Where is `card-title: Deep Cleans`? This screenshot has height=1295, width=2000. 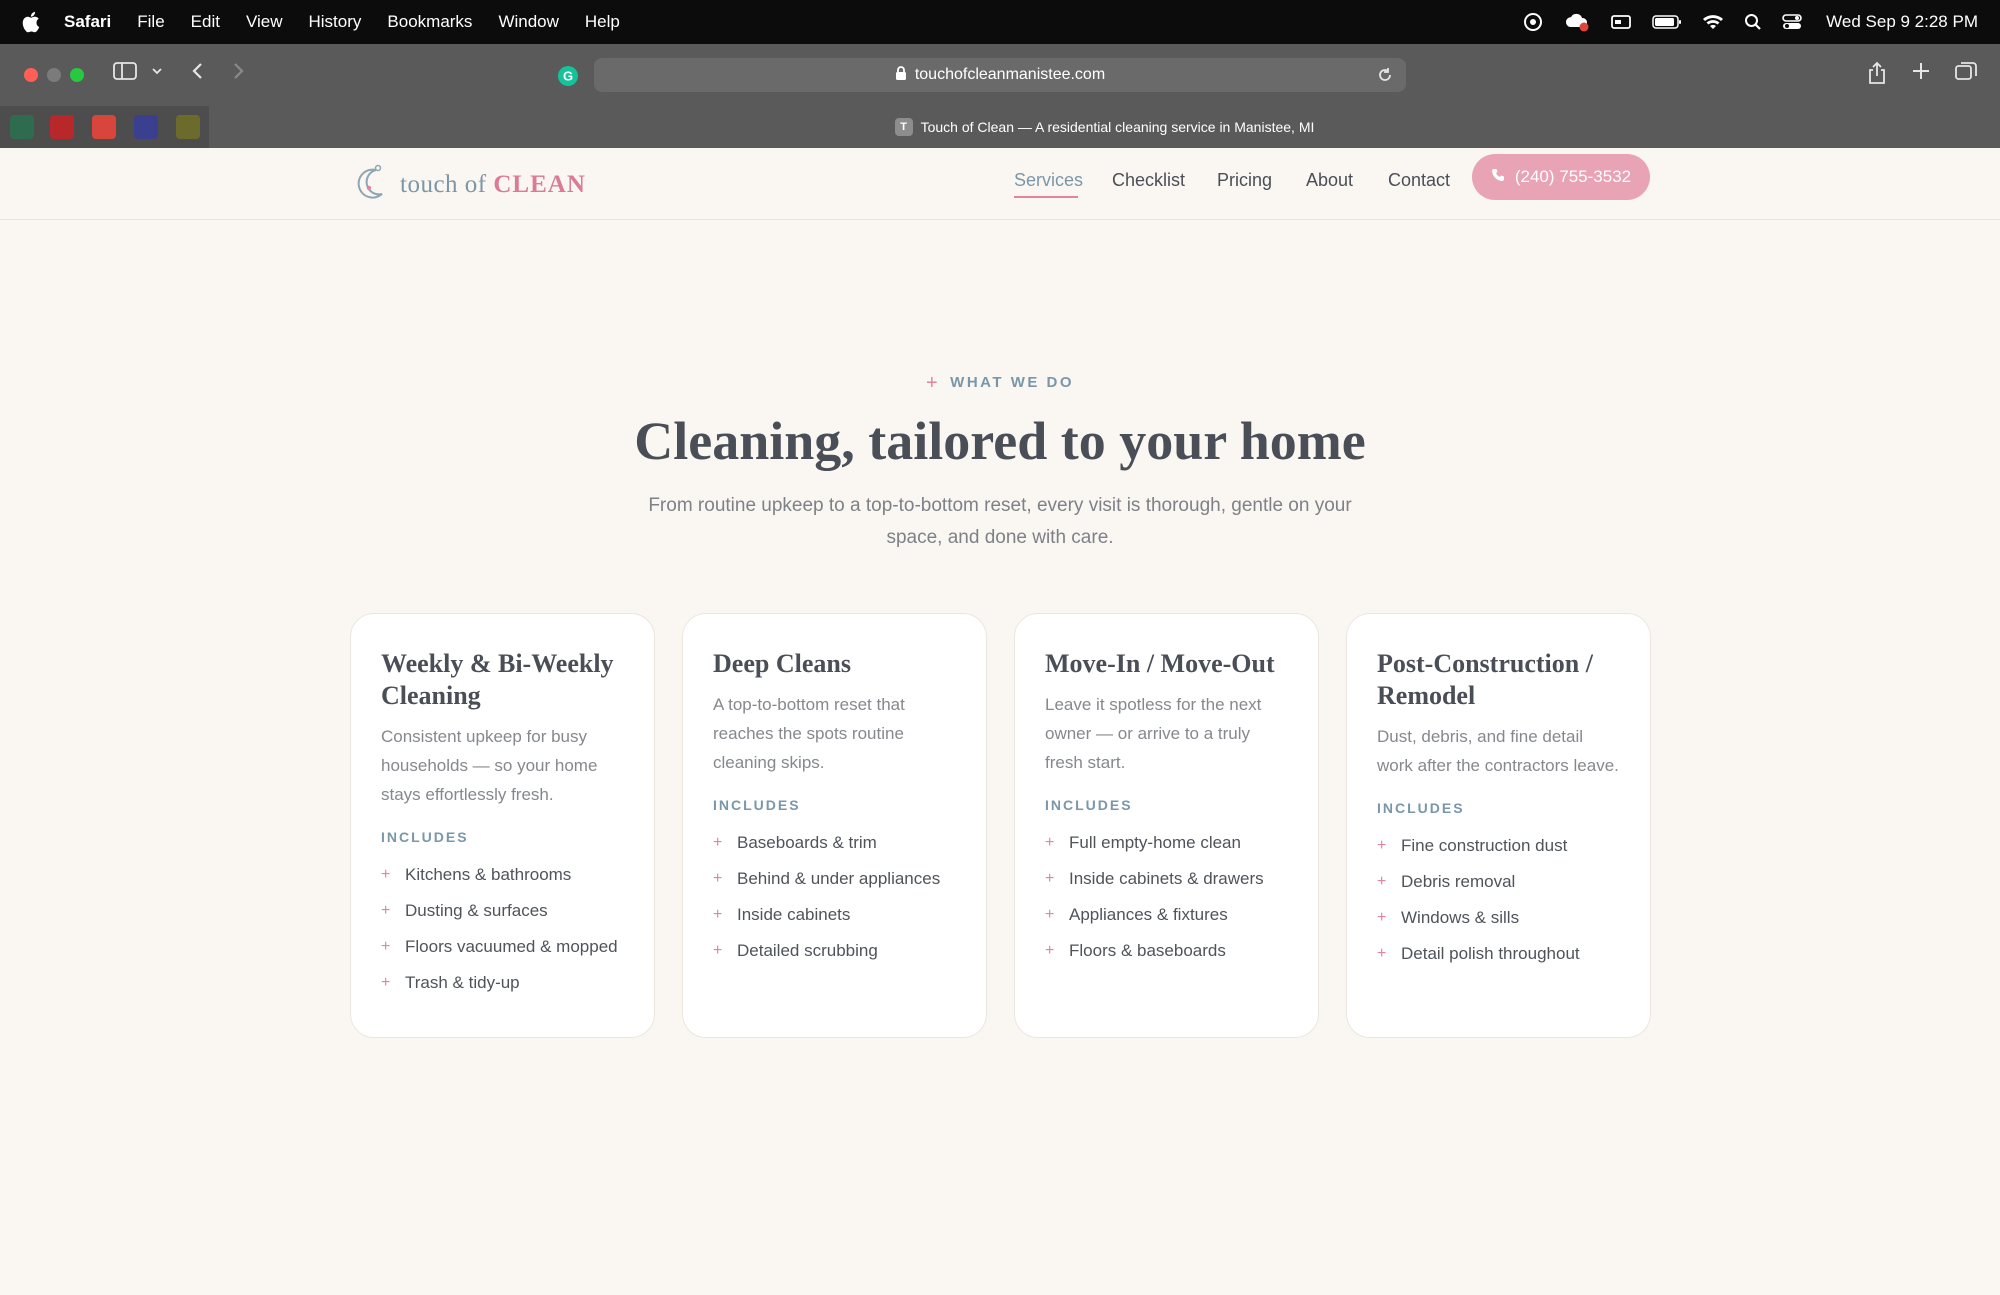 card-title: Deep Cleans is located at coordinates (782, 663).